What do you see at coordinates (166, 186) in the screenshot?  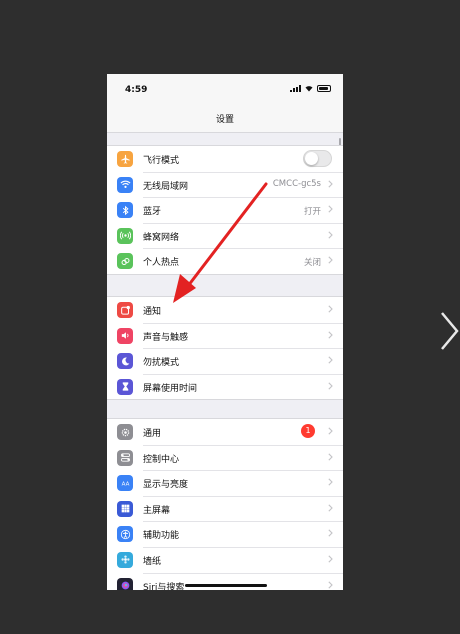 I see `settings-row-label: 无线局域网` at bounding box center [166, 186].